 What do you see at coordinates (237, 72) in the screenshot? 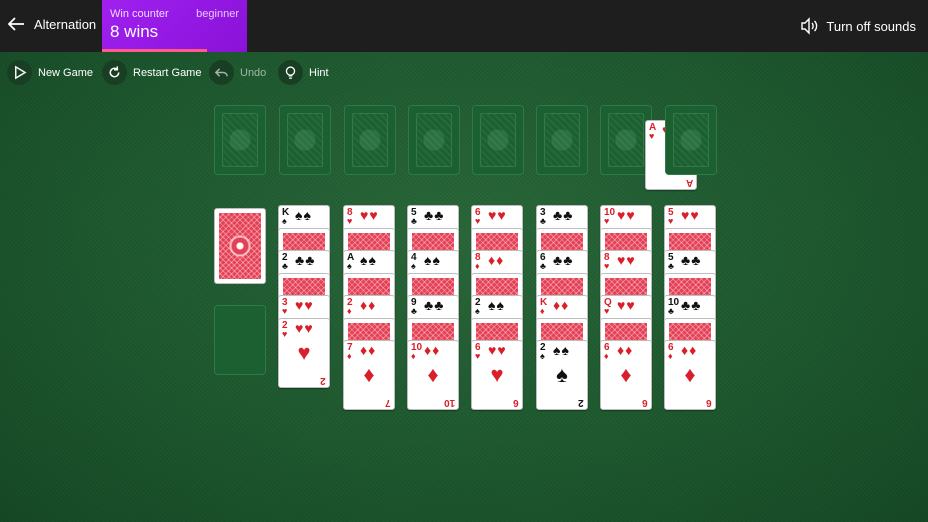
I see `undo-button: Undo` at bounding box center [237, 72].